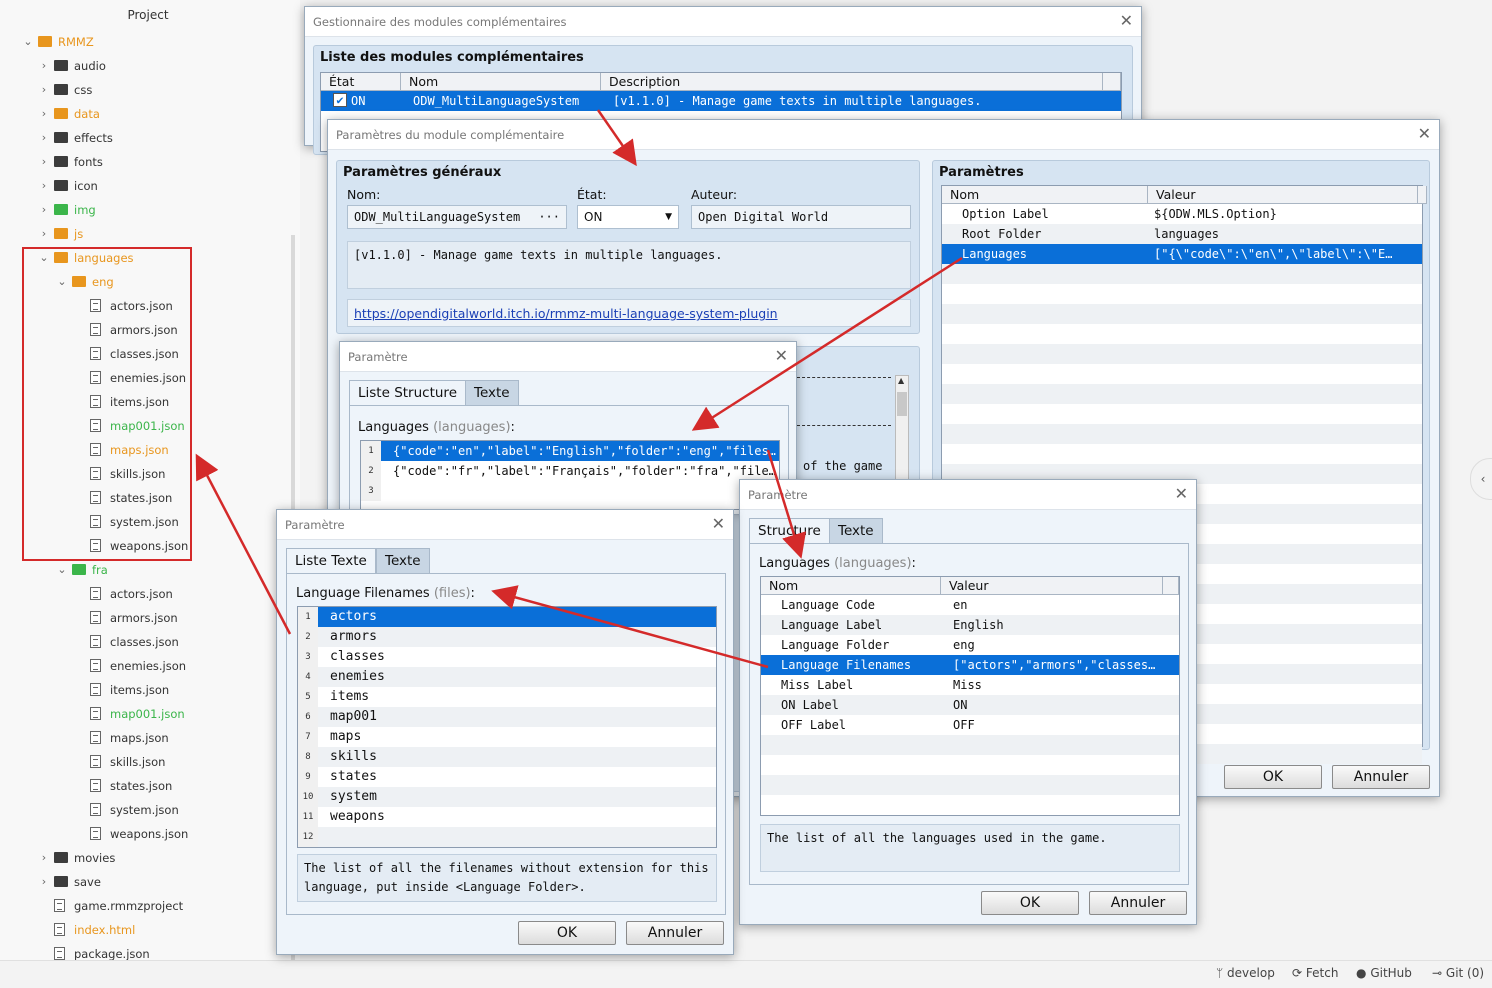 The height and width of the screenshot is (988, 1492). Describe the element at coordinates (243, 544) in the screenshot. I see `arrow-to-folder` at that location.